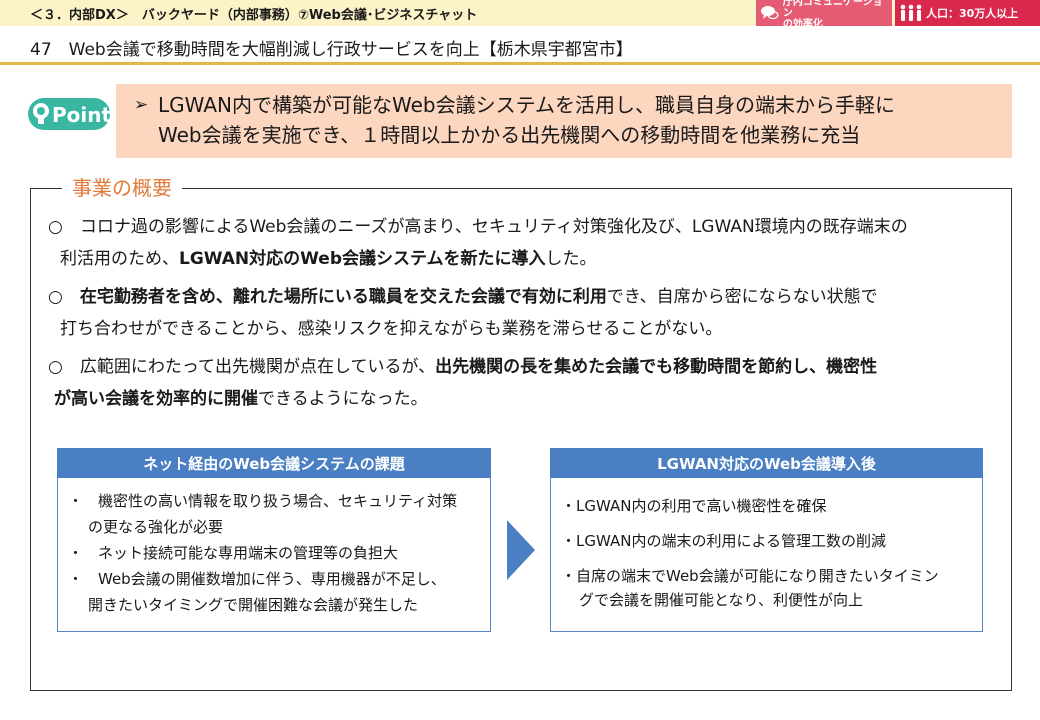  I want to click on after-item: ・自席の端末でWeb会議が可能になり開きたいタイミン, so click(750, 576).